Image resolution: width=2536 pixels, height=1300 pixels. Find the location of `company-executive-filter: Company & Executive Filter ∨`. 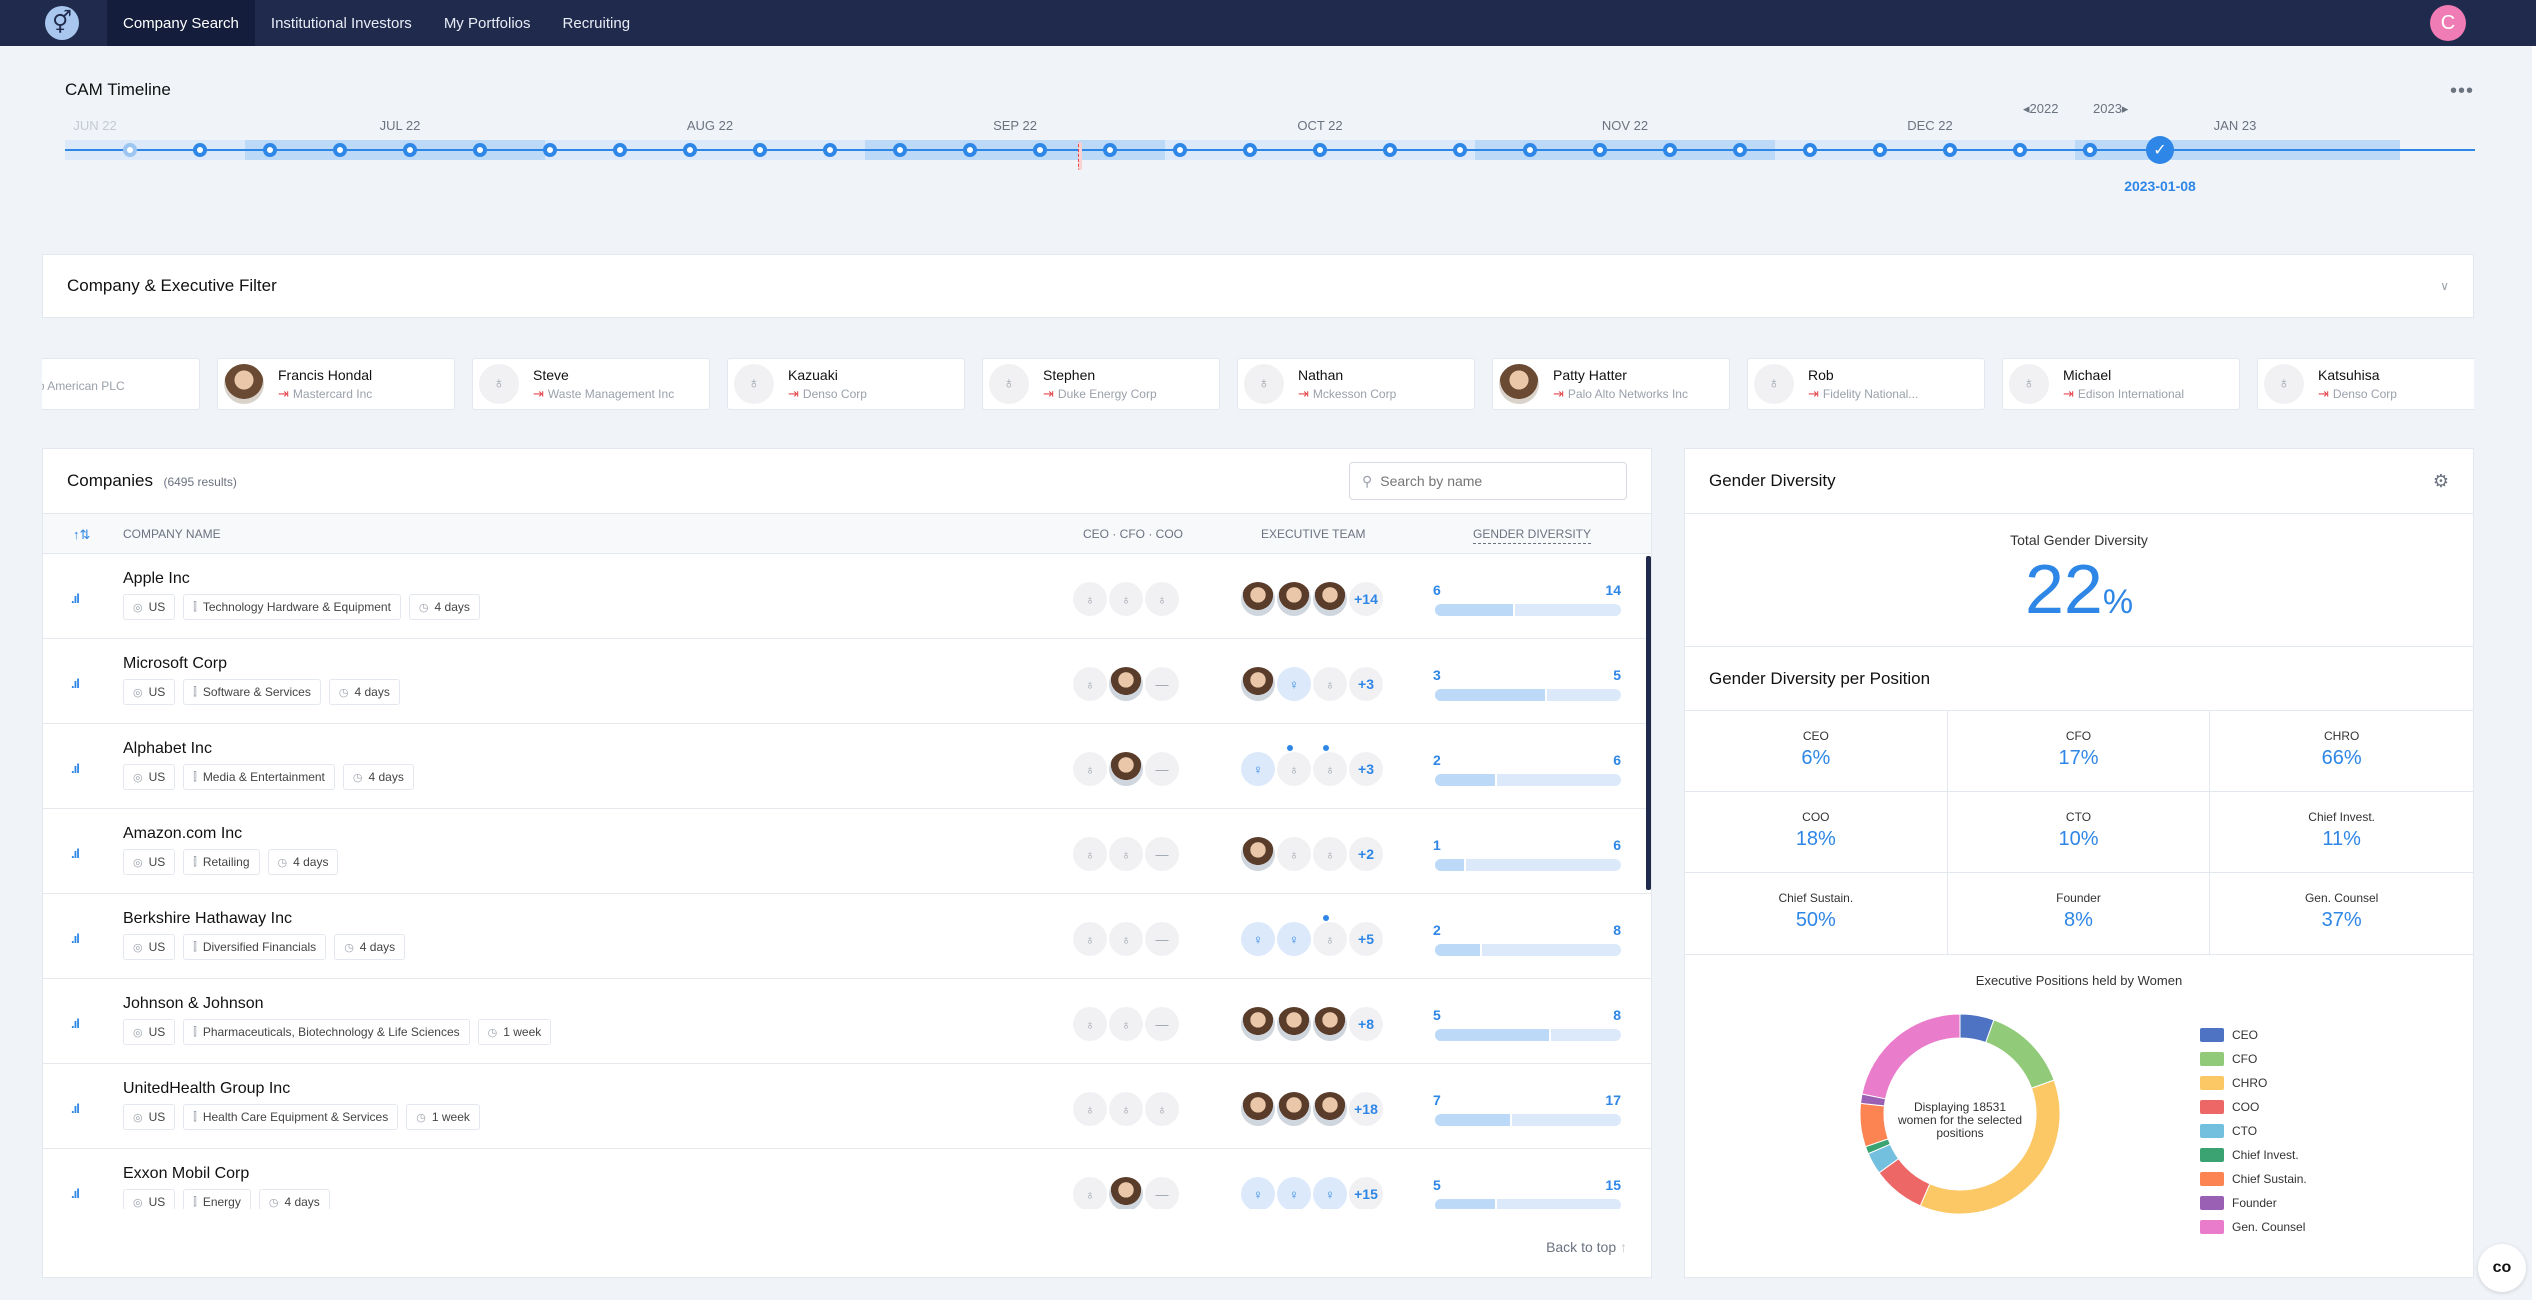

company-executive-filter: Company & Executive Filter ∨ is located at coordinates (1258, 286).